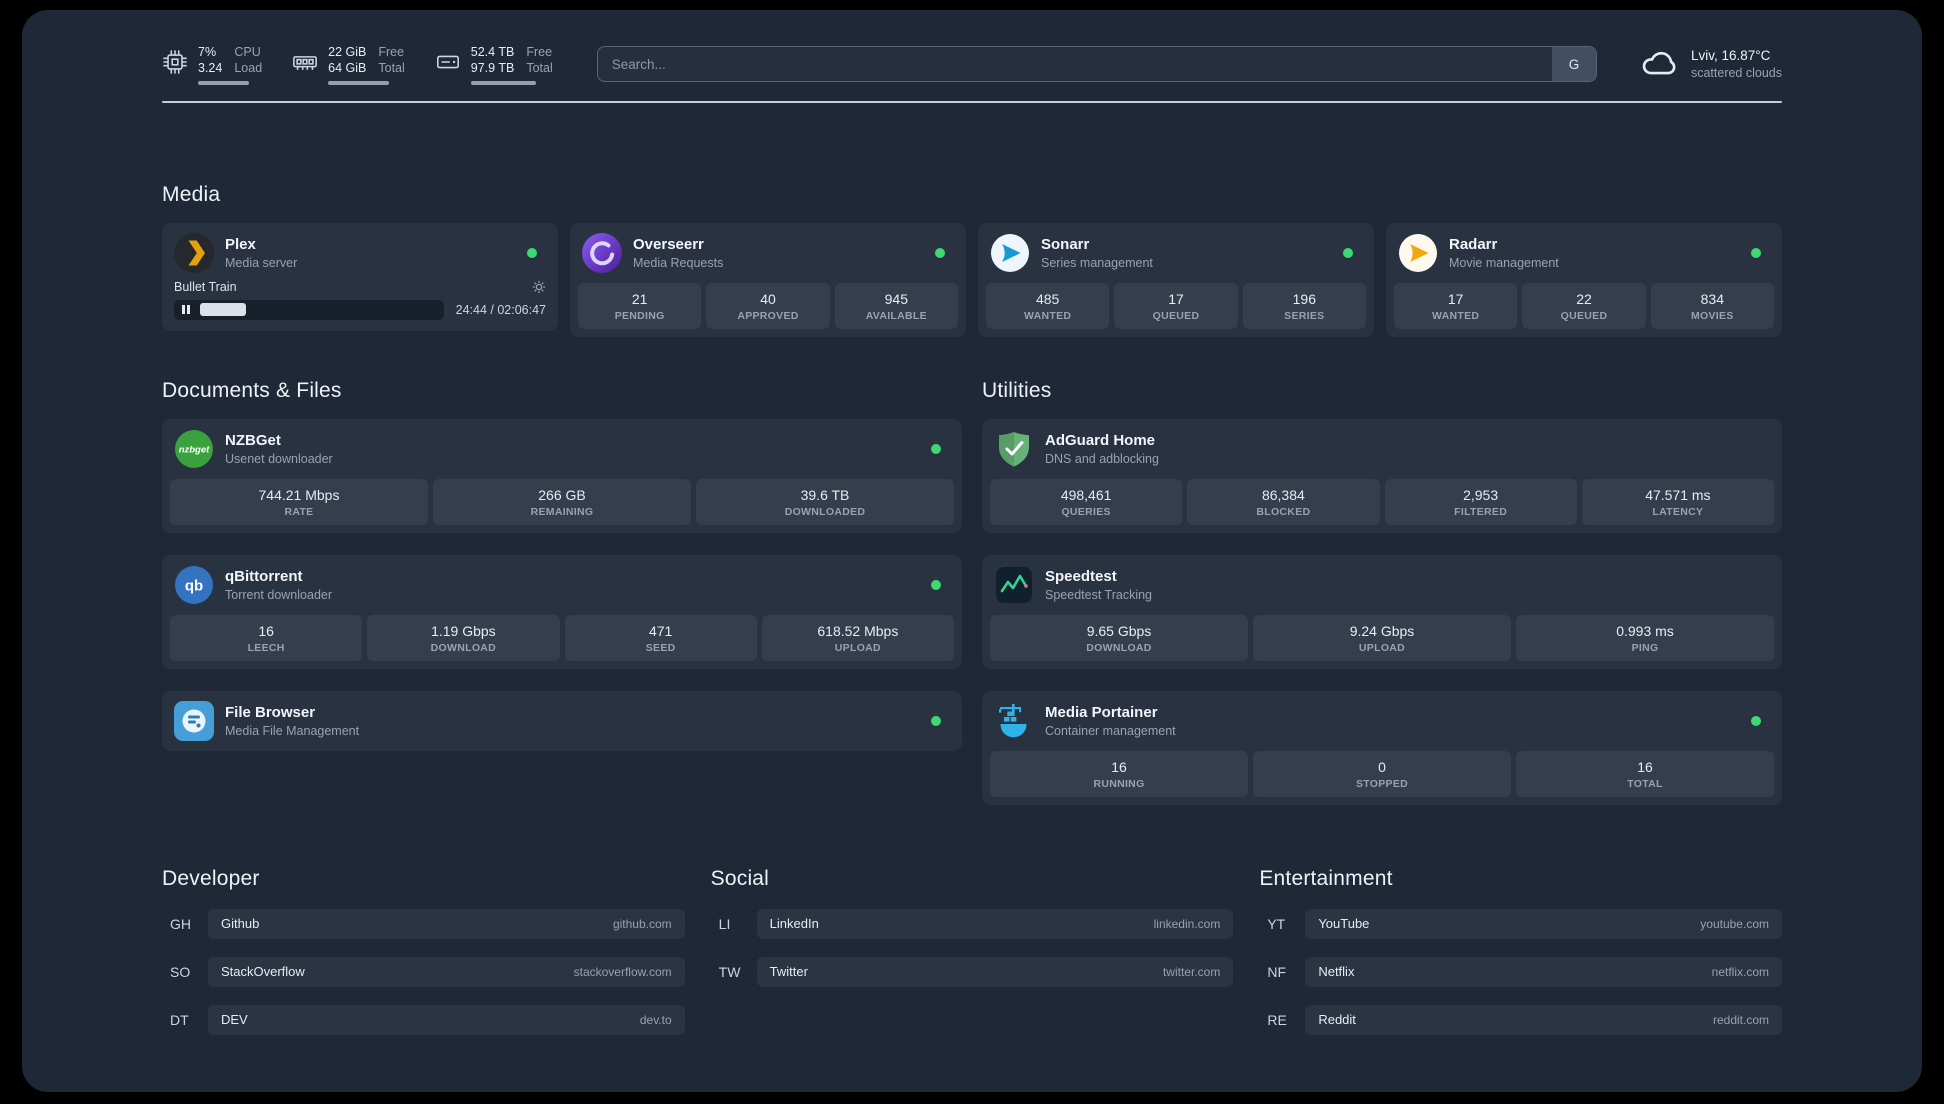  Describe the element at coordinates (175, 64) in the screenshot. I see `cpu-icon` at that location.